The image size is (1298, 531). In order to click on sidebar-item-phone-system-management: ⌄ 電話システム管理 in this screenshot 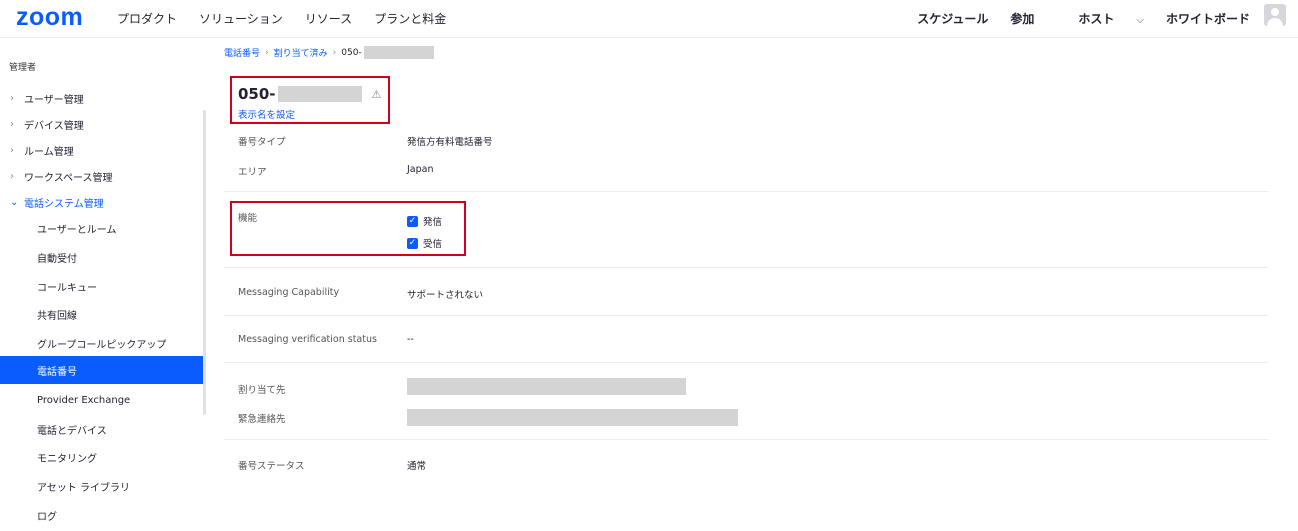, I will do `click(102, 202)`.